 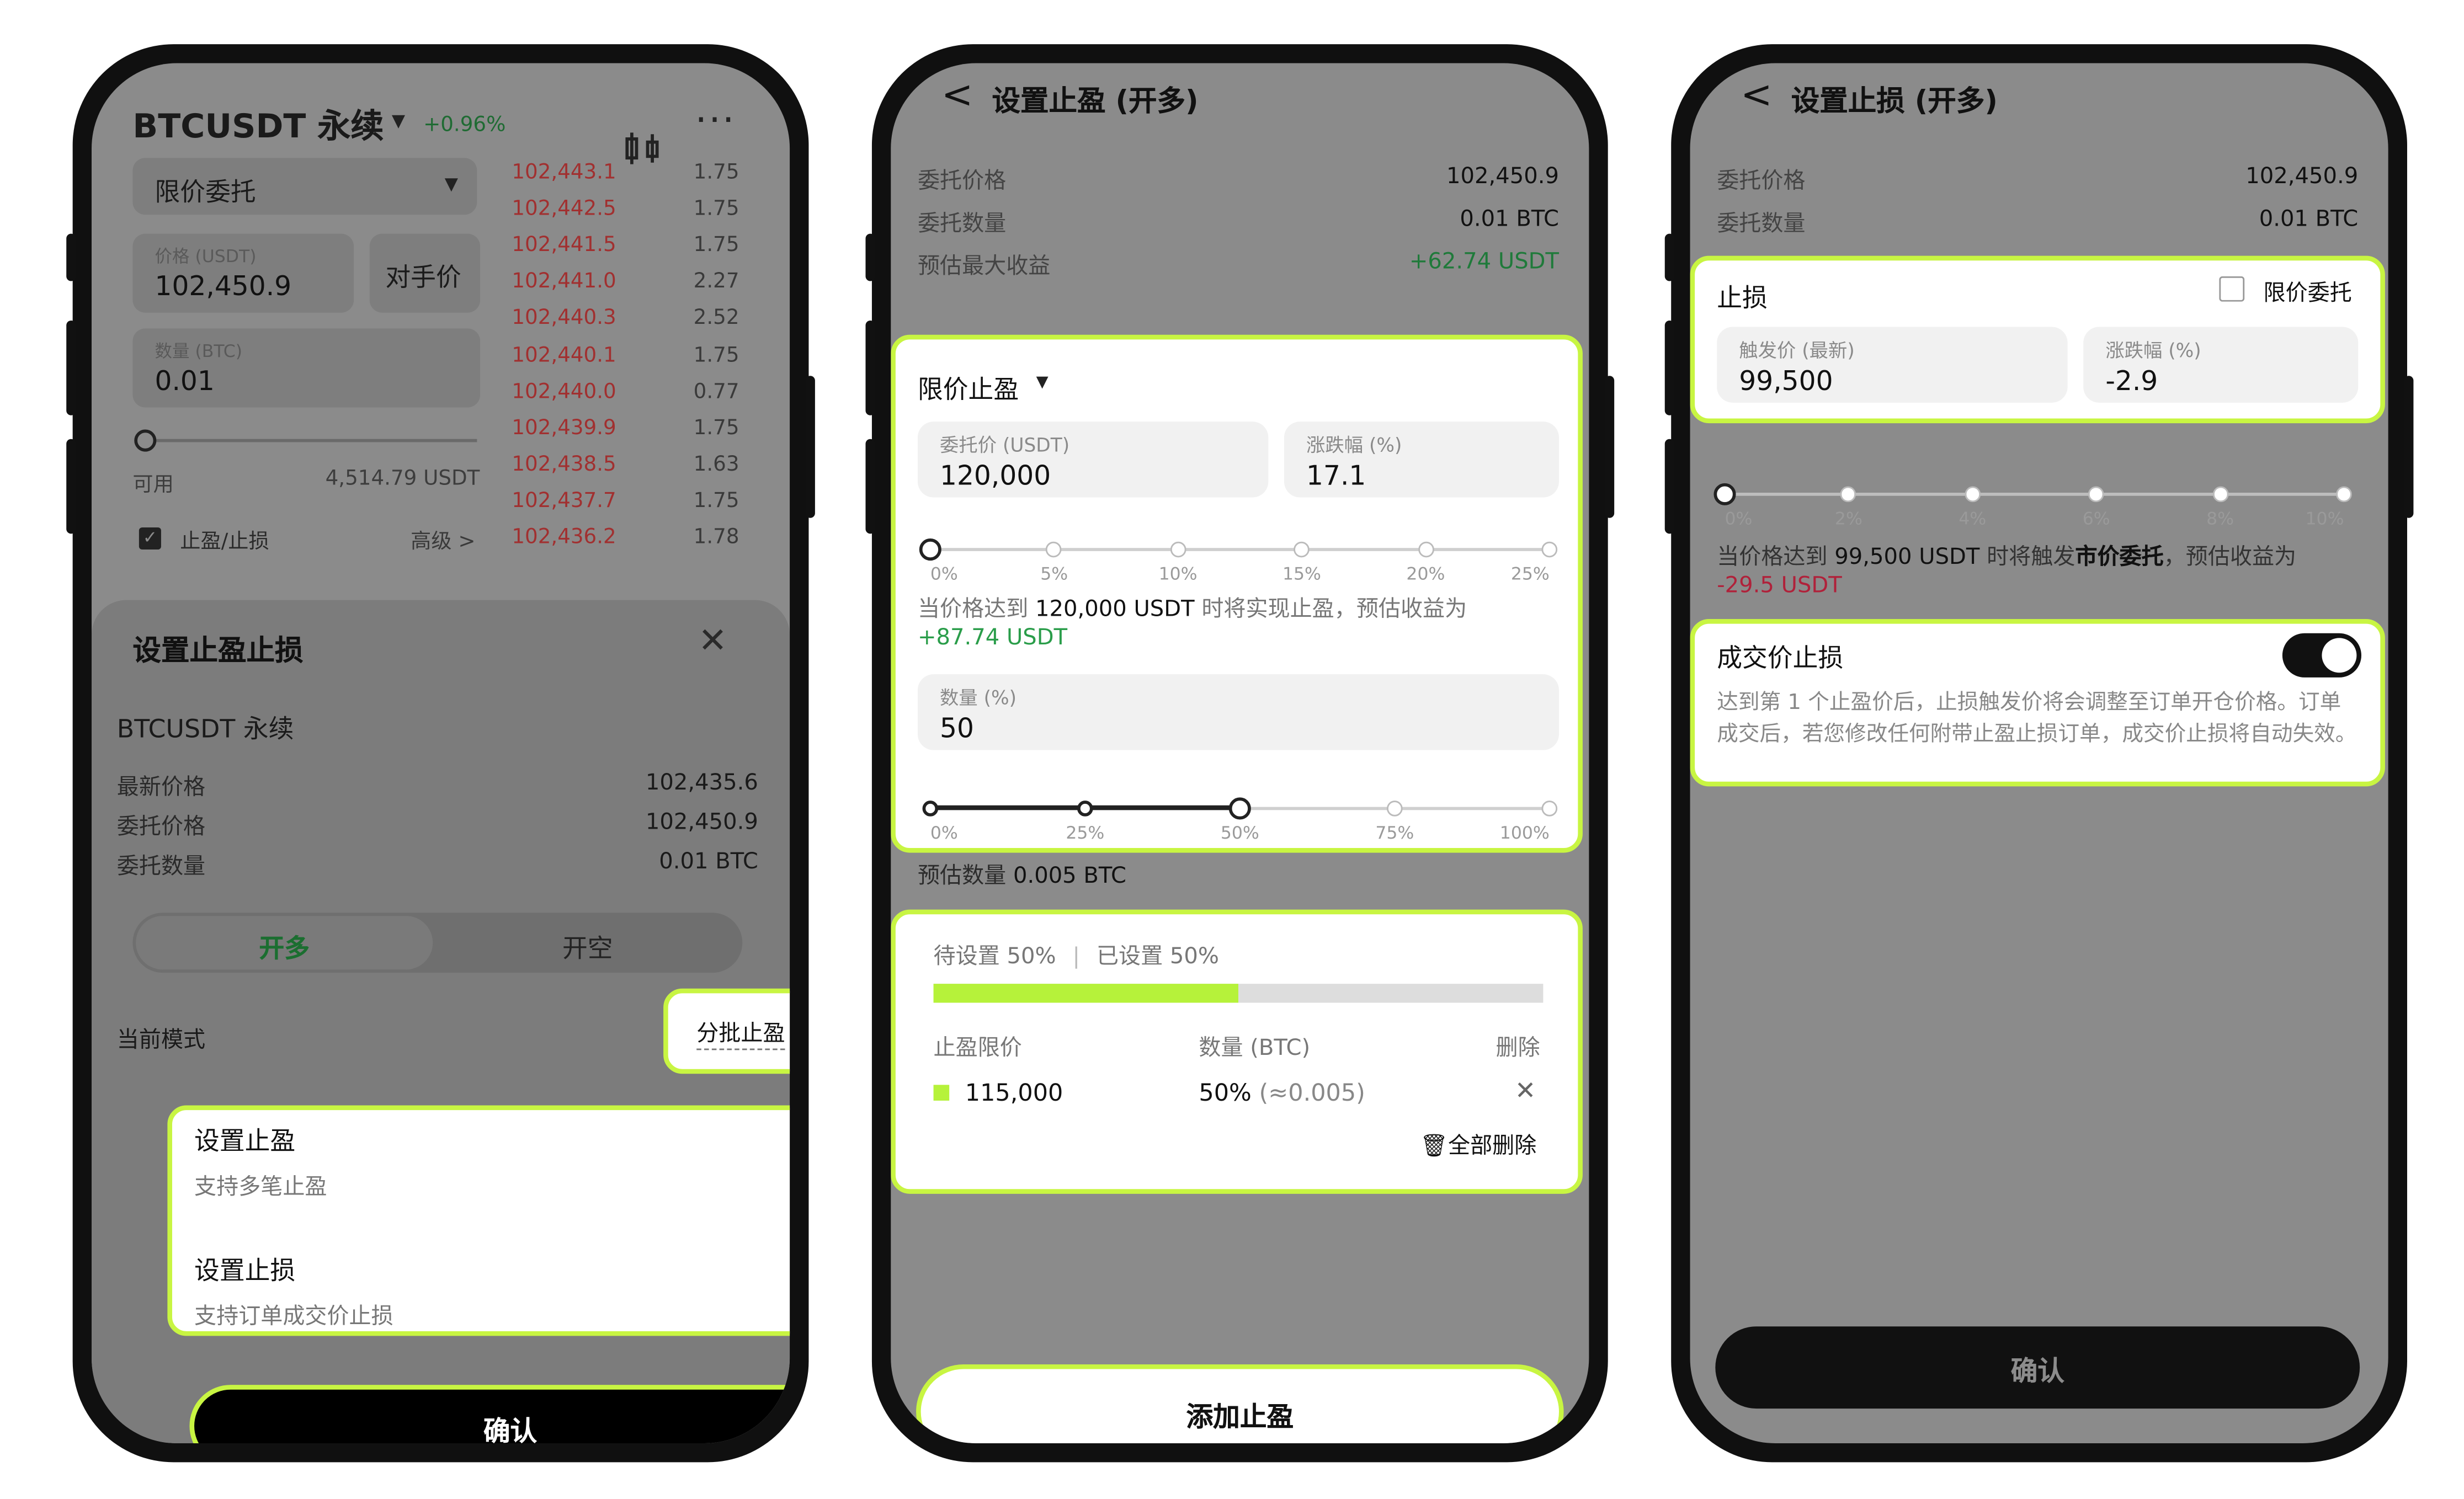 What do you see at coordinates (968, 387) in the screenshot?
I see `tp-type-select: 限价止盈` at bounding box center [968, 387].